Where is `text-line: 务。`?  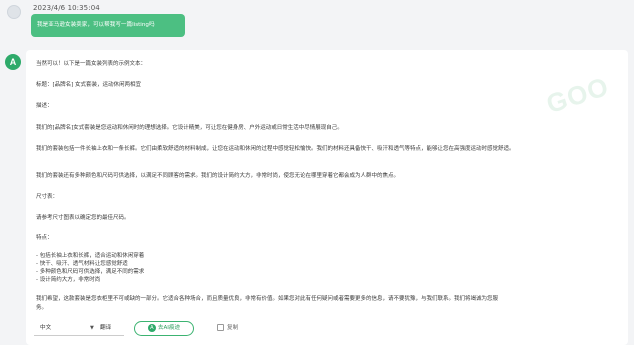
text-line: 务。 is located at coordinates (42, 308).